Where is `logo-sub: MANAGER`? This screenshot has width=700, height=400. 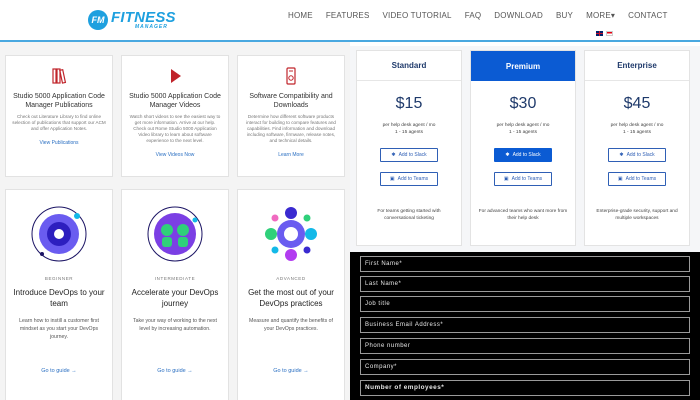
logo-sub: MANAGER is located at coordinates (151, 27).